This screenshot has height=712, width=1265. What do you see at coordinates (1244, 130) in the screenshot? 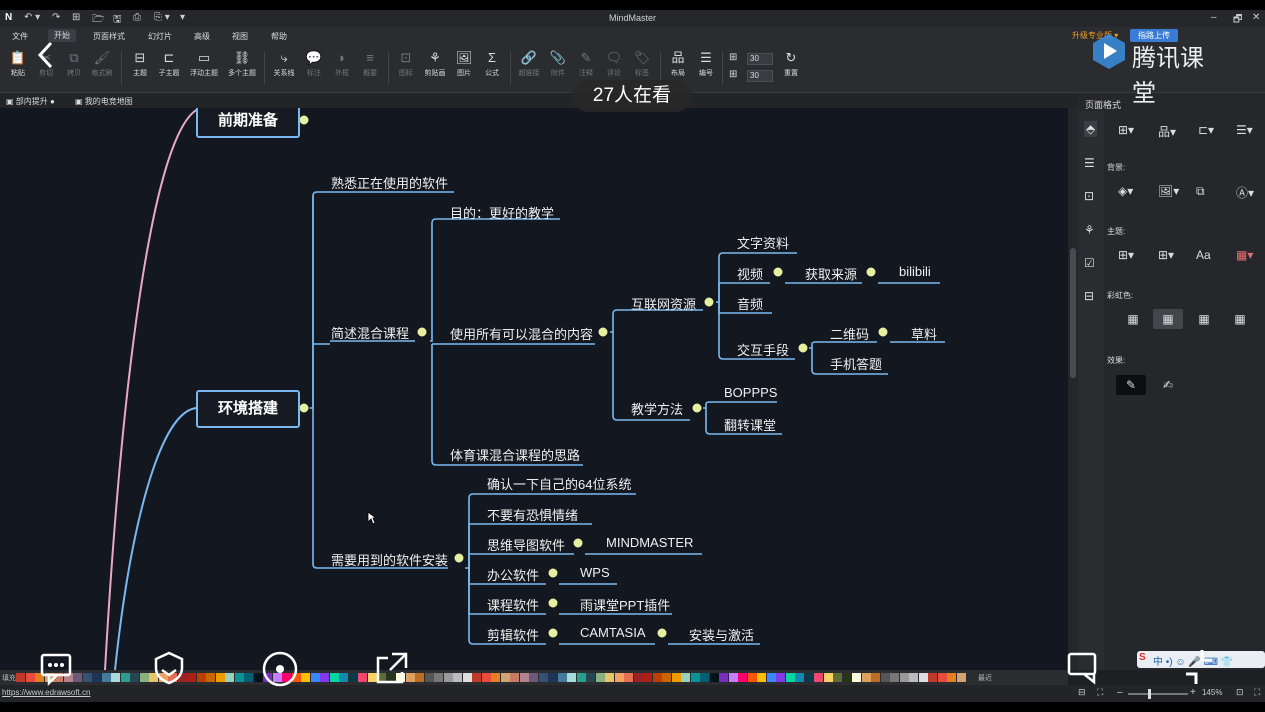
I see `numbering-style-icon: ☰▾` at bounding box center [1244, 130].